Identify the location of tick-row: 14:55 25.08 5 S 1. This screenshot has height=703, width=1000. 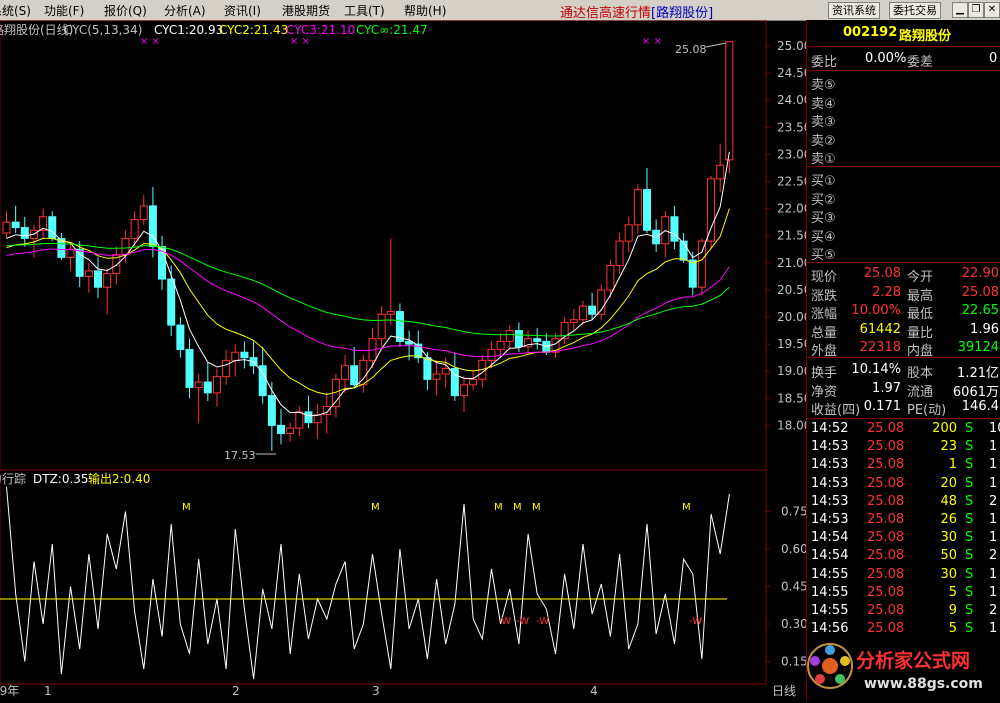
(903, 593).